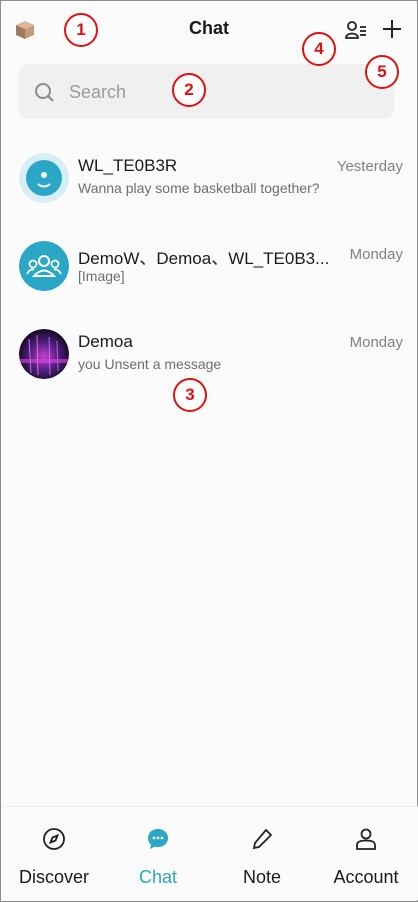 The height and width of the screenshot is (902, 418). What do you see at coordinates (319, 49) in the screenshot?
I see `annotation-marker-4: 4` at bounding box center [319, 49].